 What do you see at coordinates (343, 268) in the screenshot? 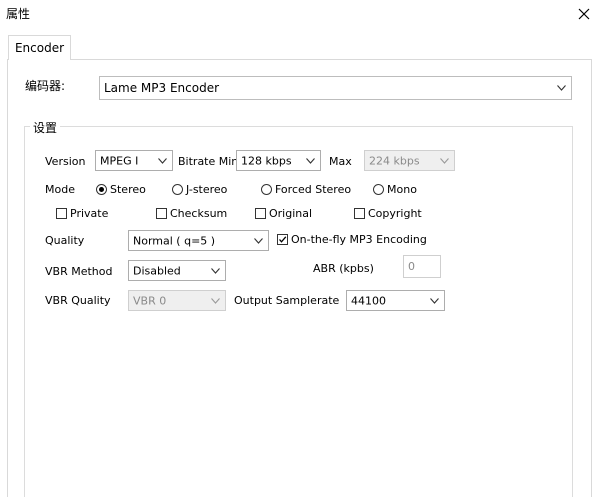
I see `abr-label: ABR (kpbs)` at bounding box center [343, 268].